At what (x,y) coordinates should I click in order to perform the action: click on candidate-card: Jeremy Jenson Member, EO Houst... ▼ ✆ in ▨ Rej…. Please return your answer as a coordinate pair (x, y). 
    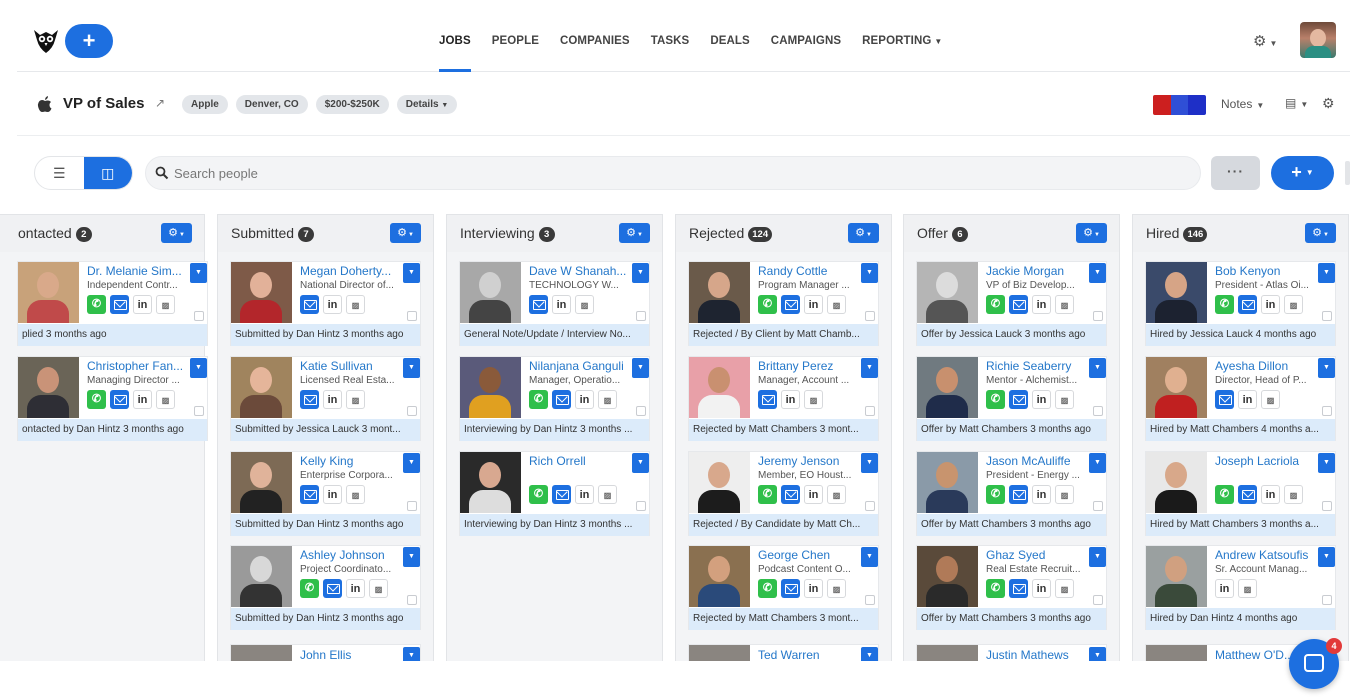
    Looking at the image, I should click on (783, 493).